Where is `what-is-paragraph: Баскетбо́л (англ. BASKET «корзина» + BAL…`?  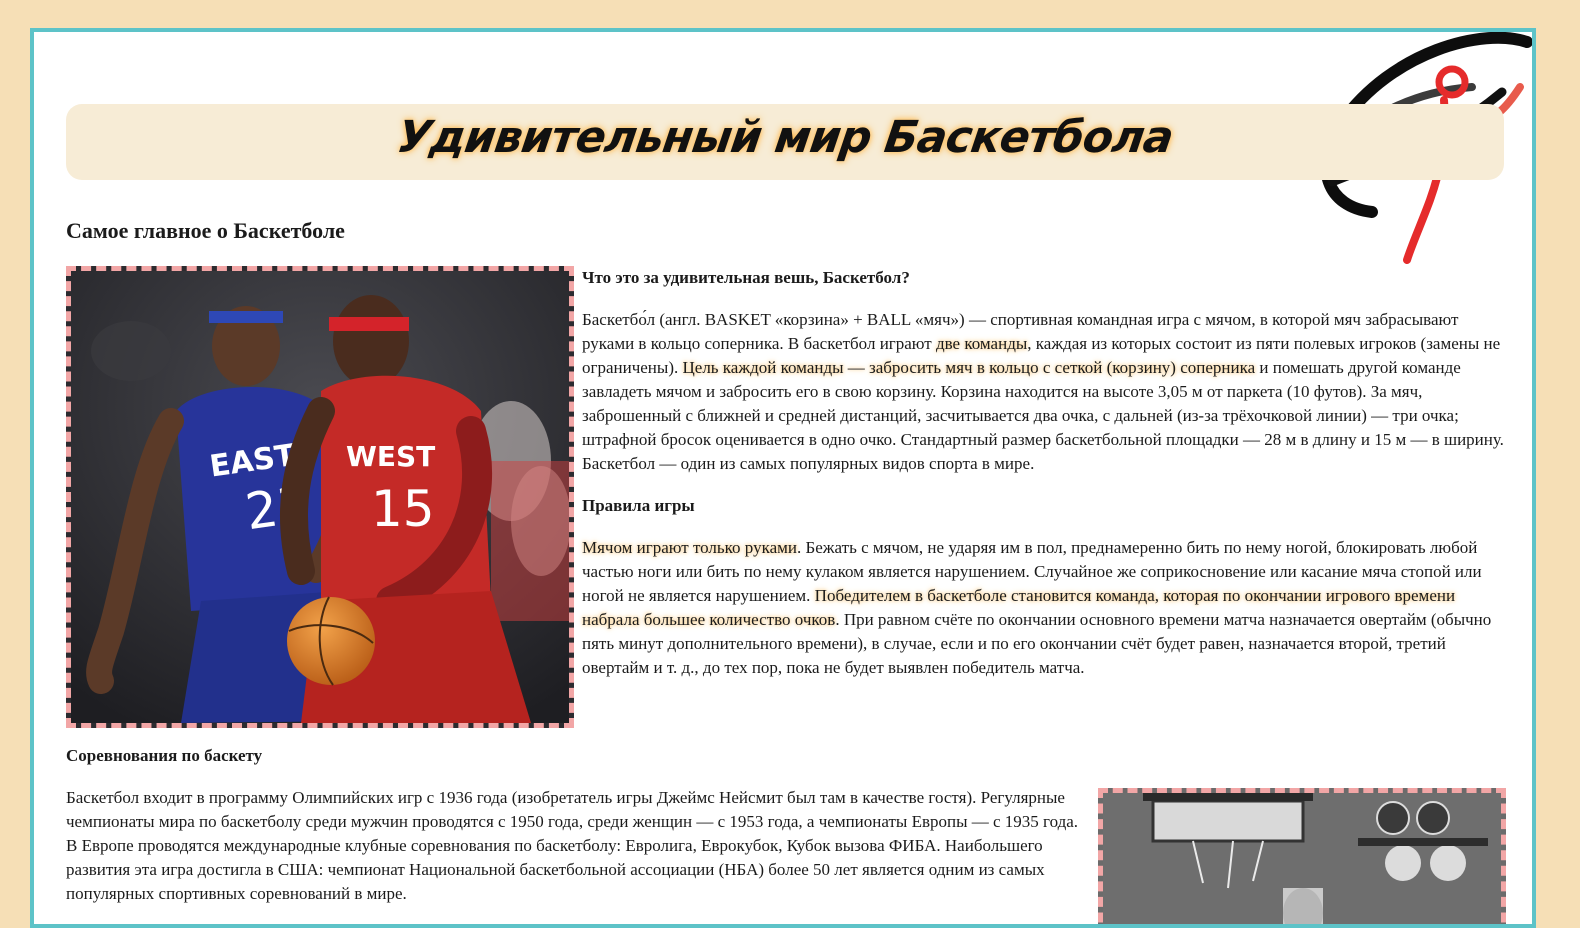 what-is-paragraph: Баскетбо́л (англ. BASKET «корзина» + BAL… is located at coordinates (1044, 392).